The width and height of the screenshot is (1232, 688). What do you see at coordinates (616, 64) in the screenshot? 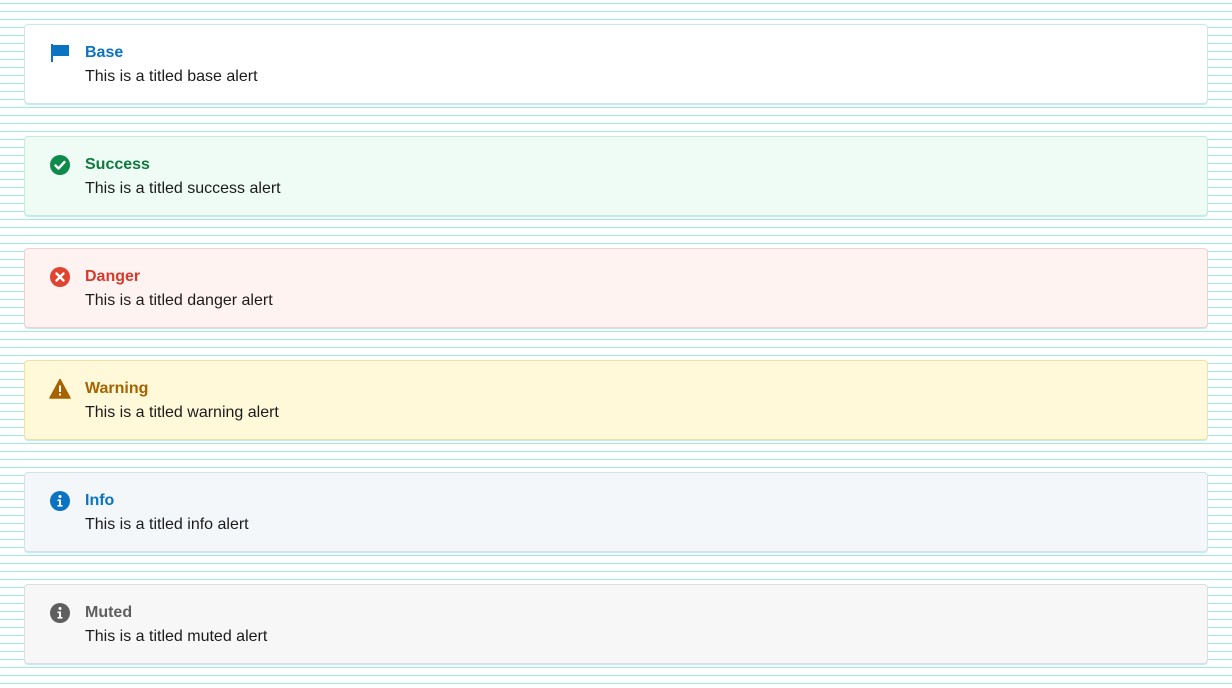
I see `base-alert: Base This is a titled base alert` at bounding box center [616, 64].